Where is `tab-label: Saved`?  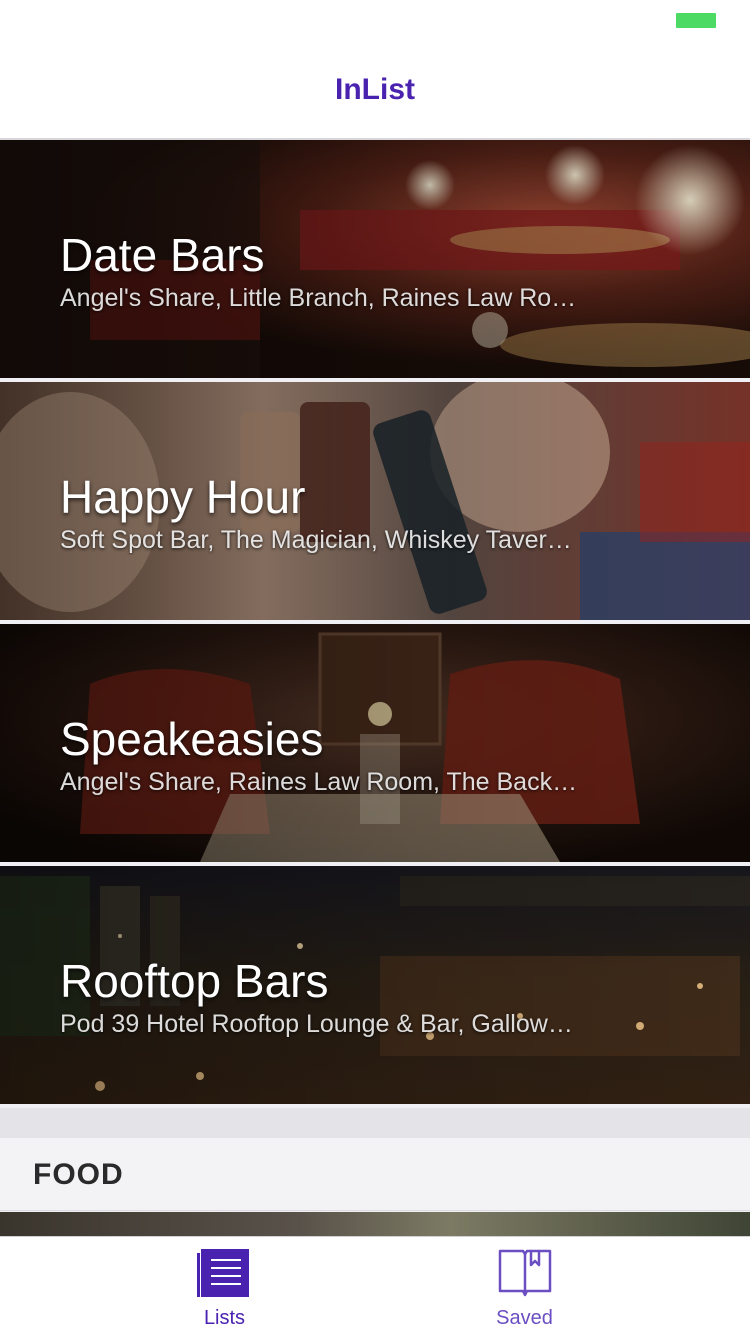
tab-label: Saved is located at coordinates (524, 1318).